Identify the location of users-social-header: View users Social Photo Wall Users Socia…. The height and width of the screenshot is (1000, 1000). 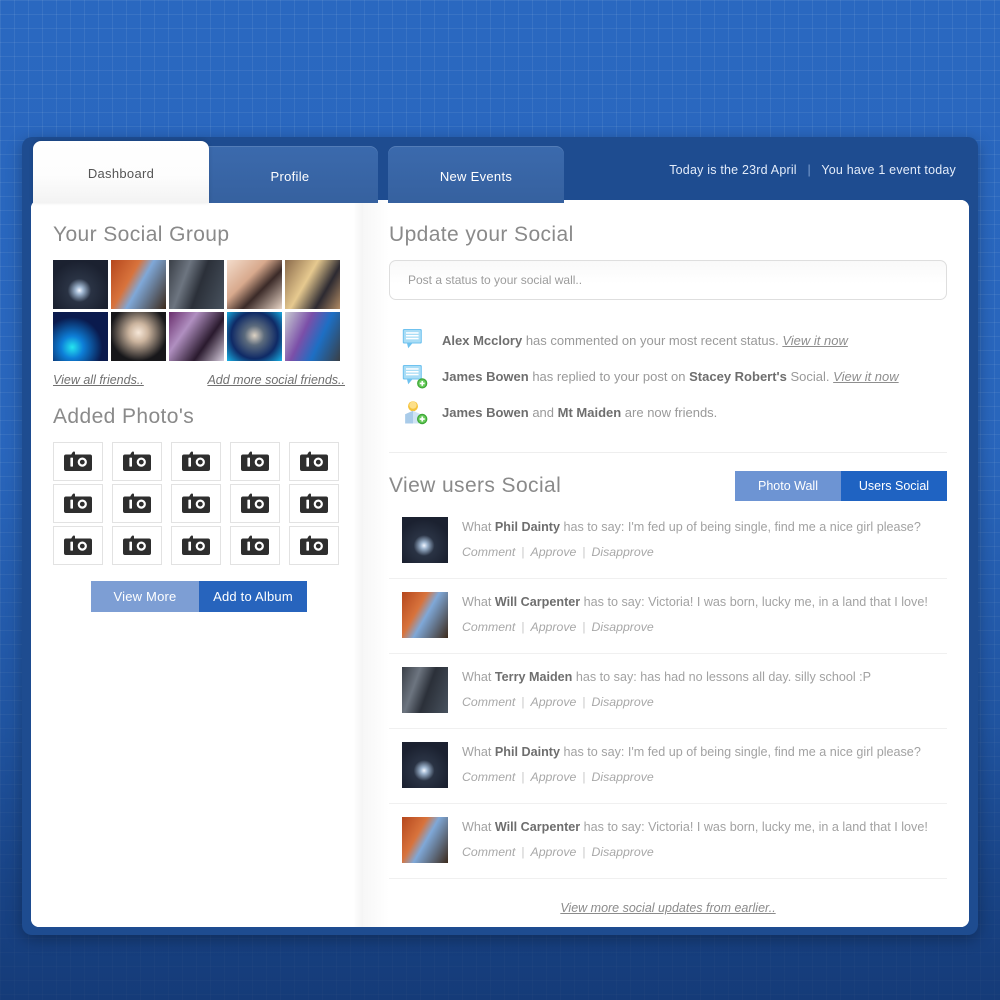
(668, 478).